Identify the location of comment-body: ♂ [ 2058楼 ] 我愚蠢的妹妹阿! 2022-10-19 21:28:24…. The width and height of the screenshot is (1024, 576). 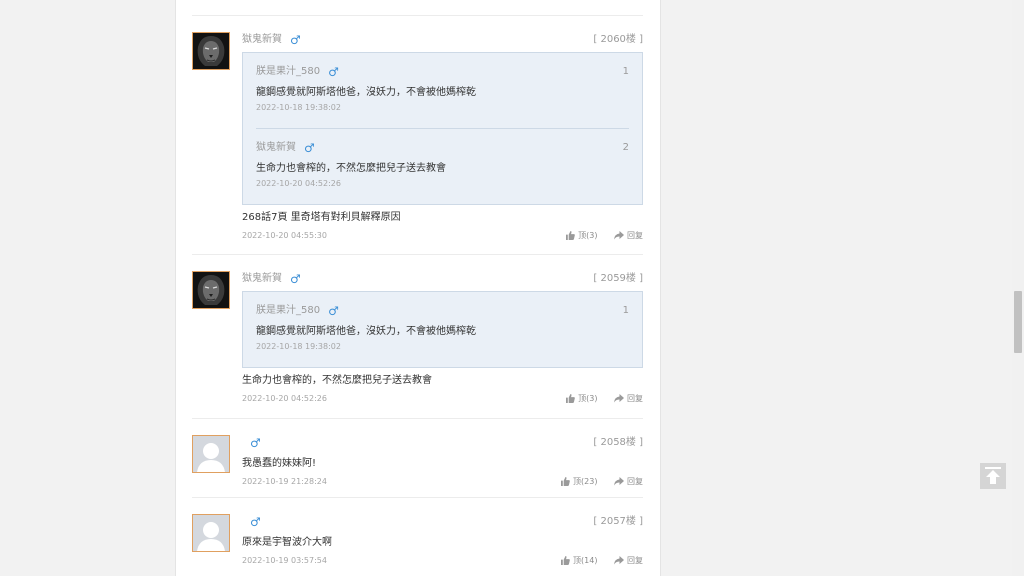
(442, 462).